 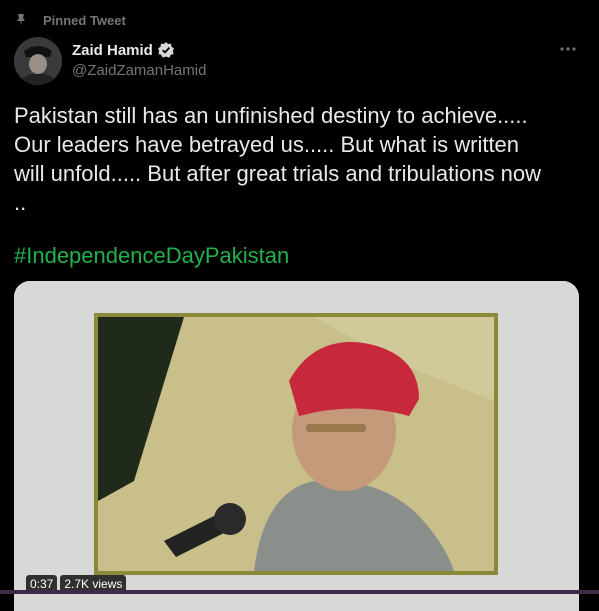 I want to click on avatar-image, so click(x=38, y=61).